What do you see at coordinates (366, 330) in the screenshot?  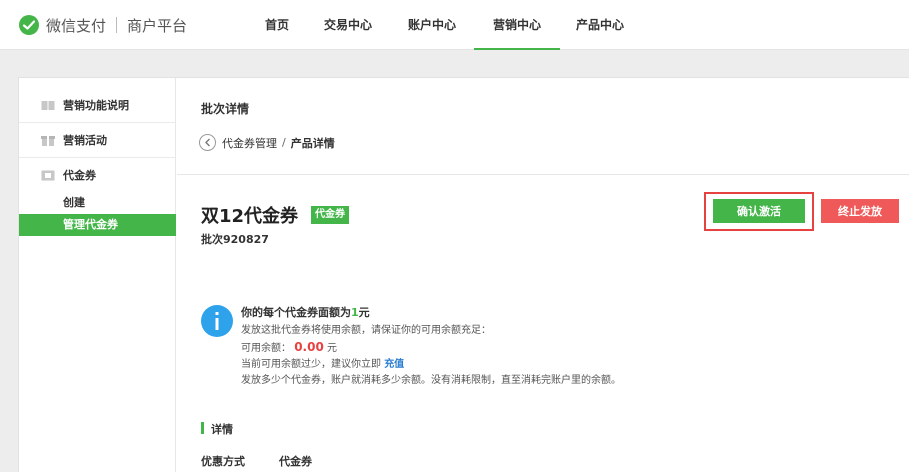 I see `notice-balance-warning: 发放这批代金券将使用余额，请保证你的可用余额充足：` at bounding box center [366, 330].